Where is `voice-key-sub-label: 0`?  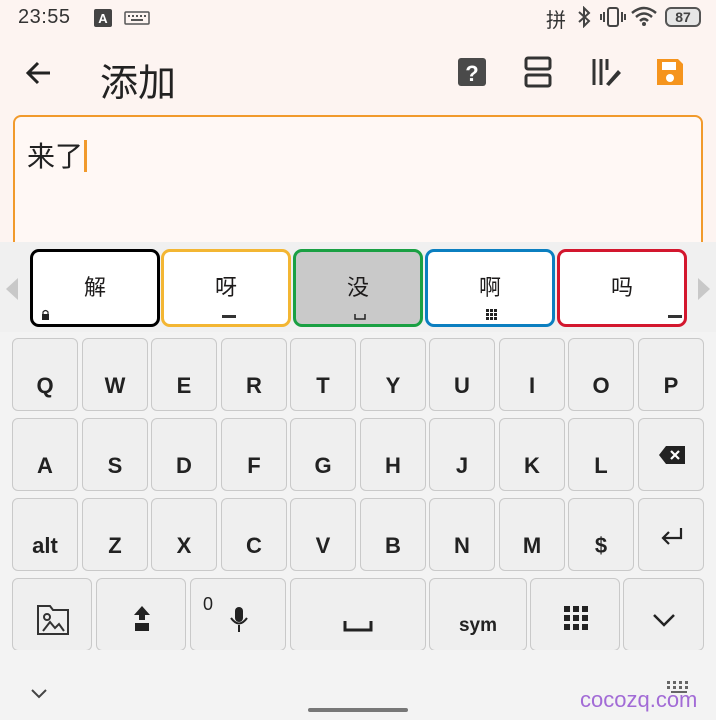 voice-key-sub-label: 0 is located at coordinates (208, 604).